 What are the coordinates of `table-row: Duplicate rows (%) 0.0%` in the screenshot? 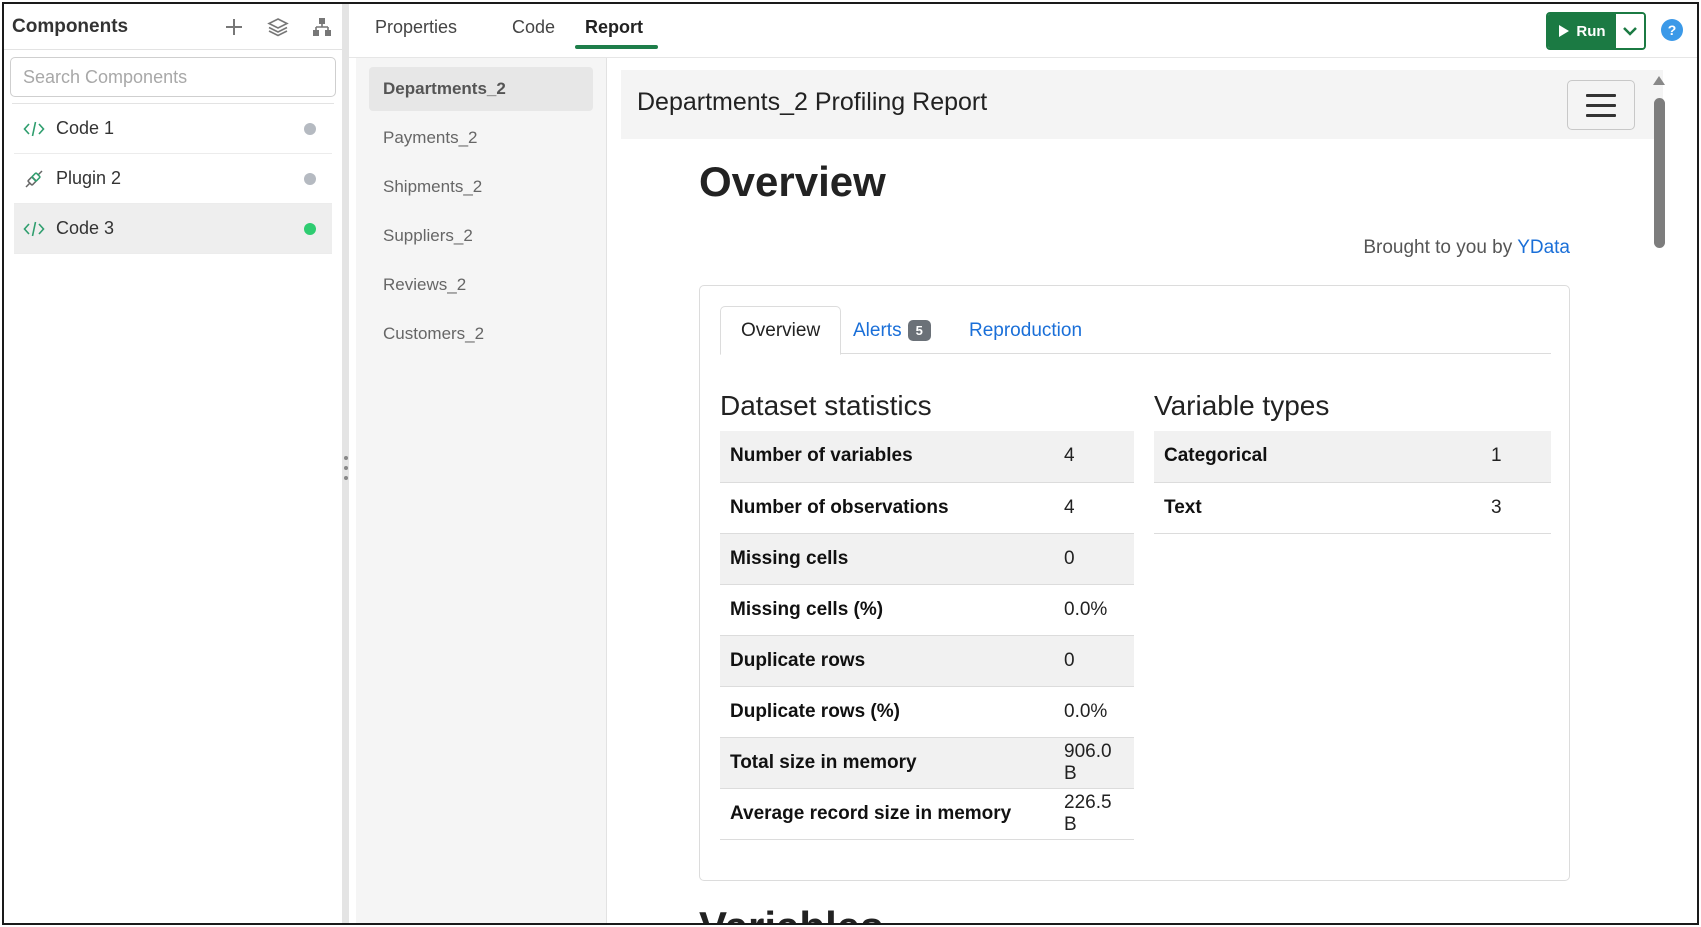 It's located at (927, 712).